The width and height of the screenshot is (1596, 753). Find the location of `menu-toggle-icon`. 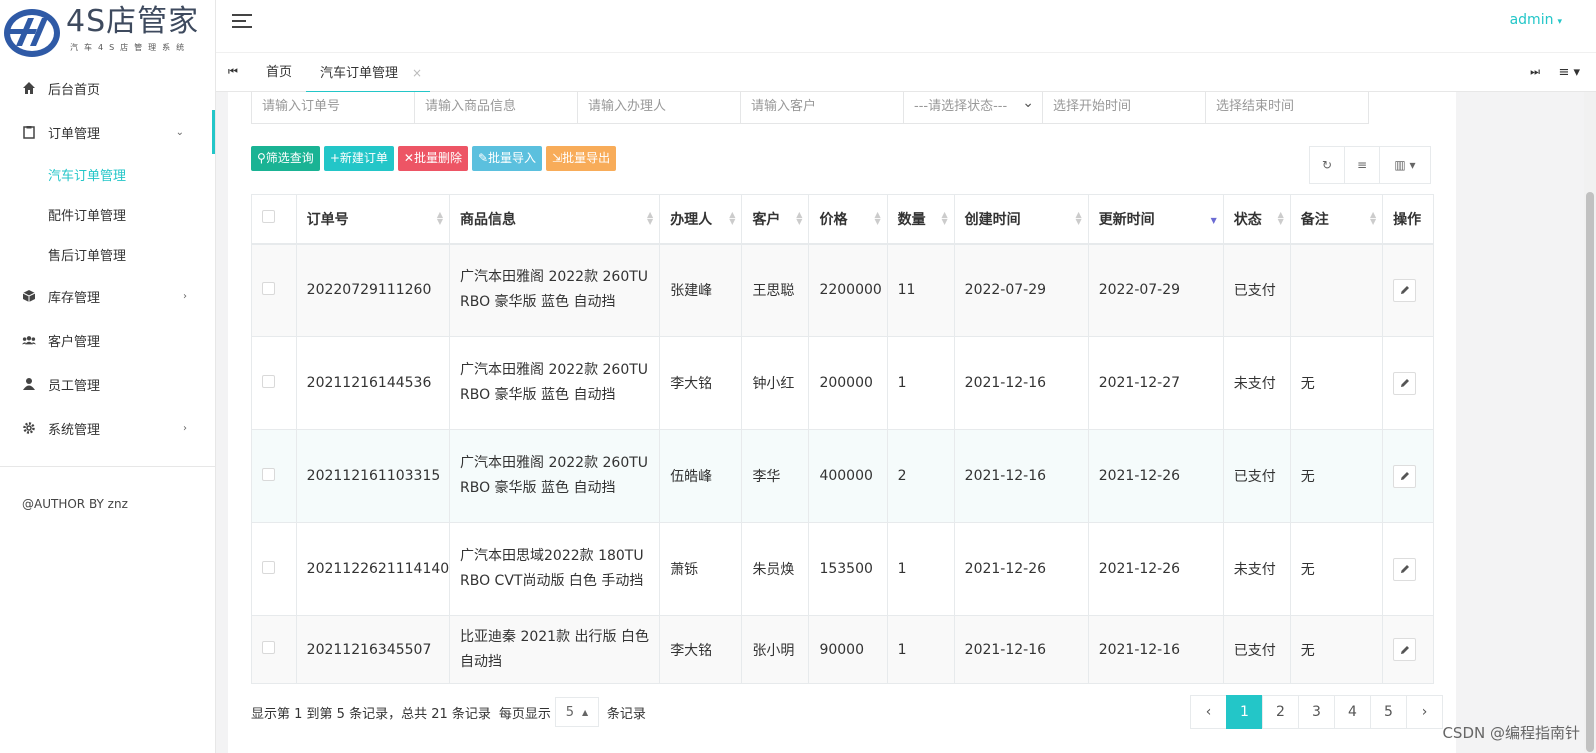

menu-toggle-icon is located at coordinates (242, 20).